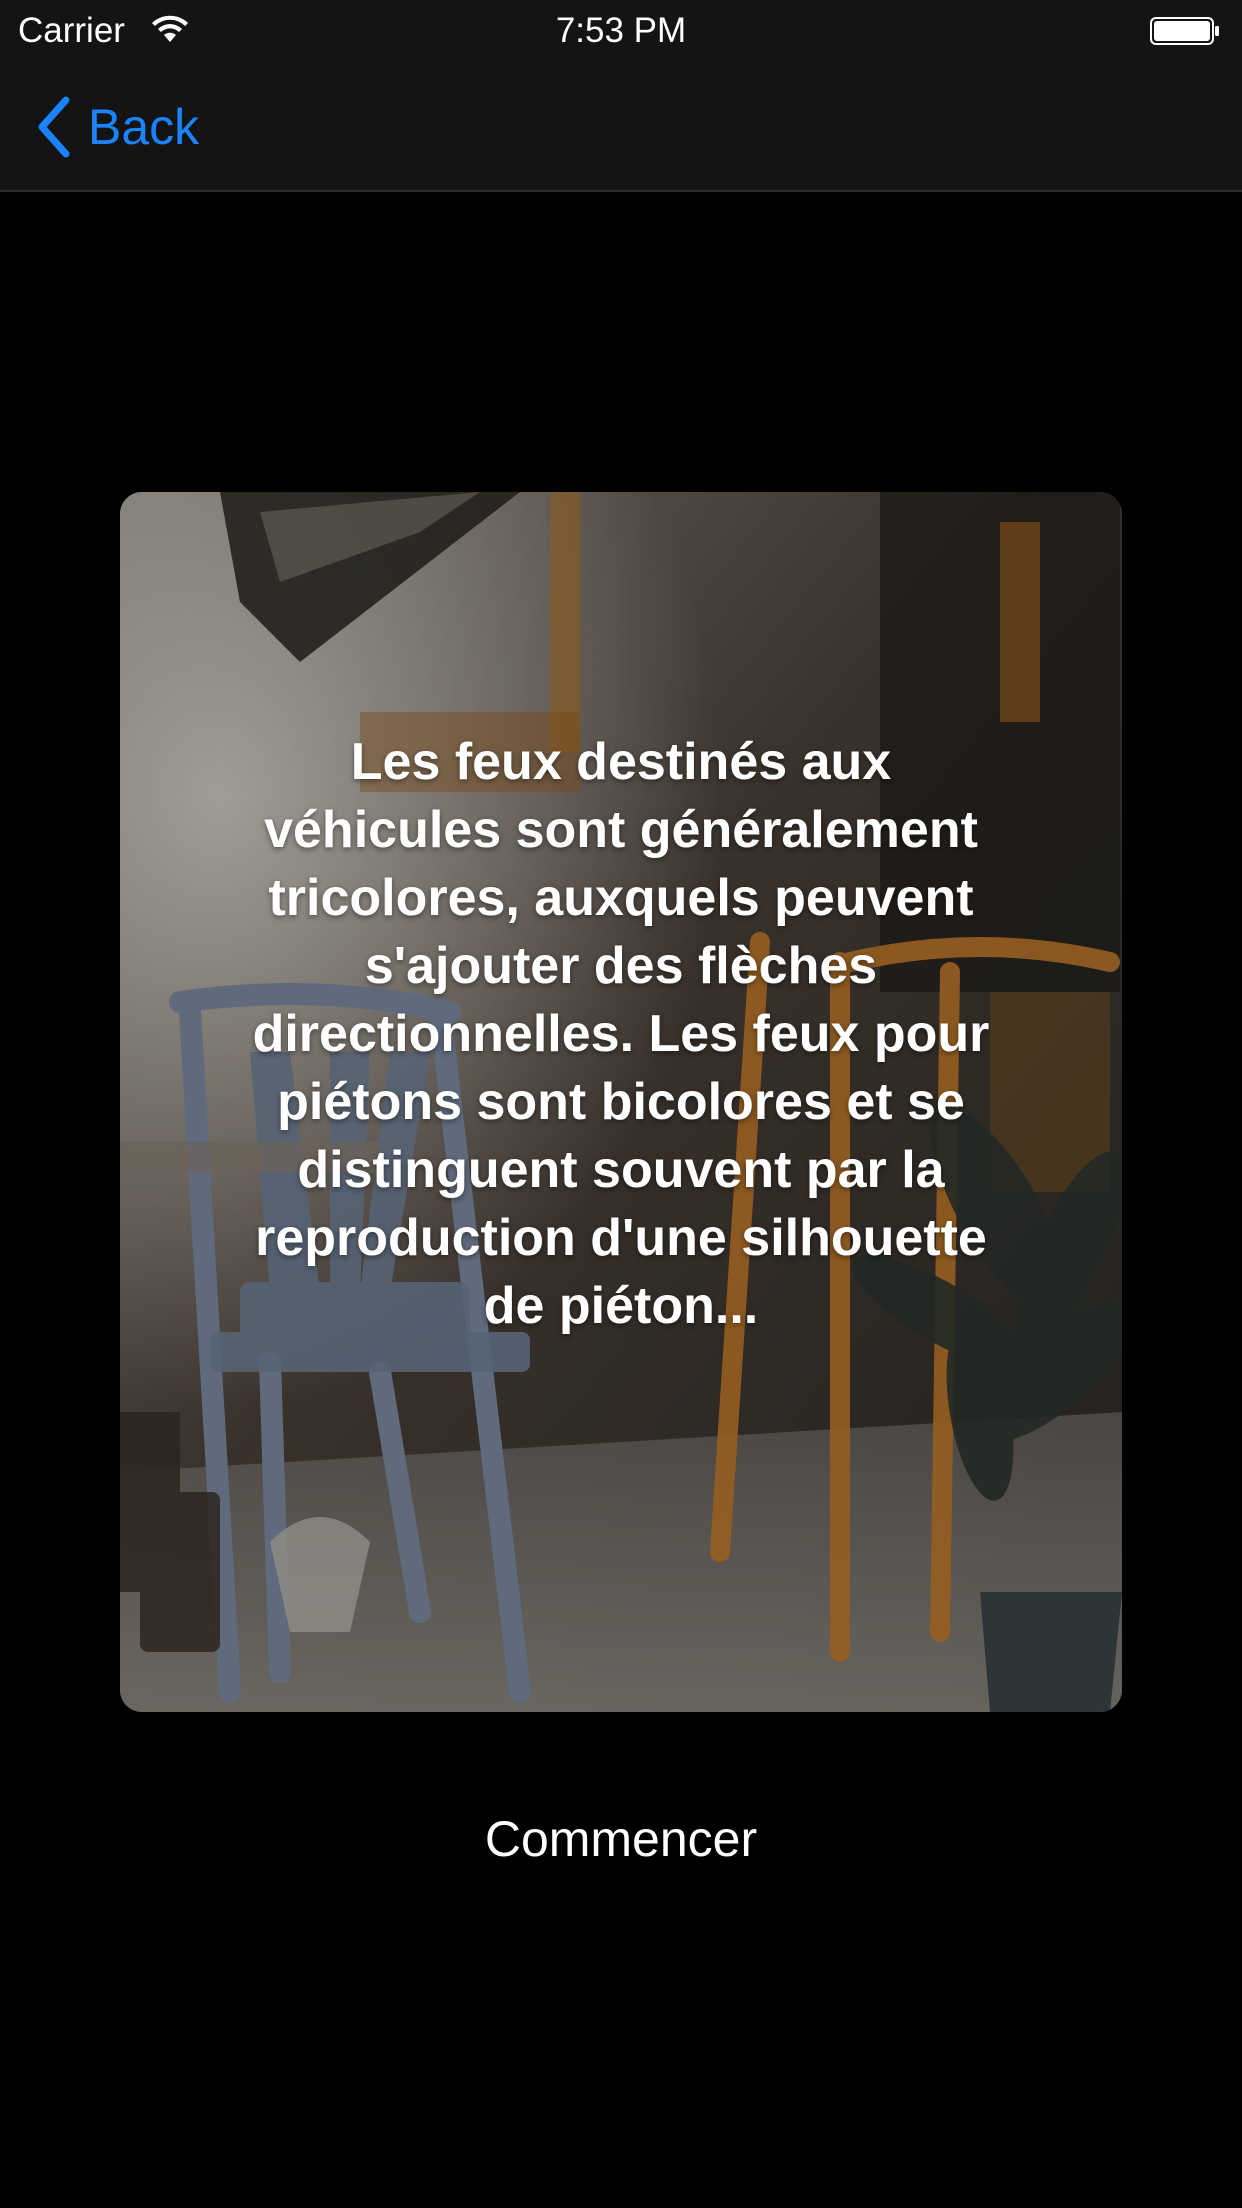 This screenshot has height=2208, width=1242. Describe the element at coordinates (144, 127) in the screenshot. I see `back-label: Back` at that location.